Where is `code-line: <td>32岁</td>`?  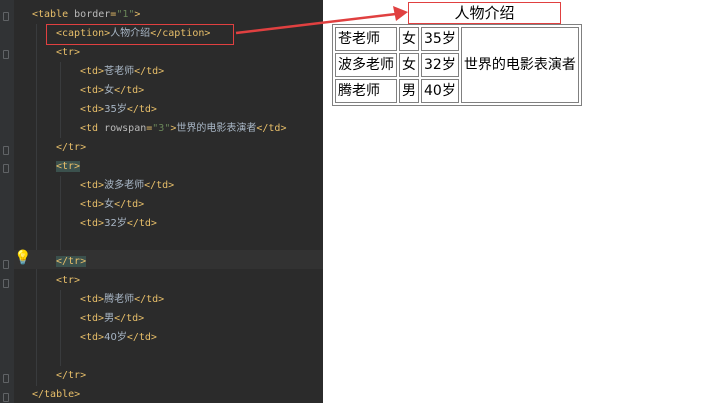 code-line: <td>32岁</td> is located at coordinates (118, 223).